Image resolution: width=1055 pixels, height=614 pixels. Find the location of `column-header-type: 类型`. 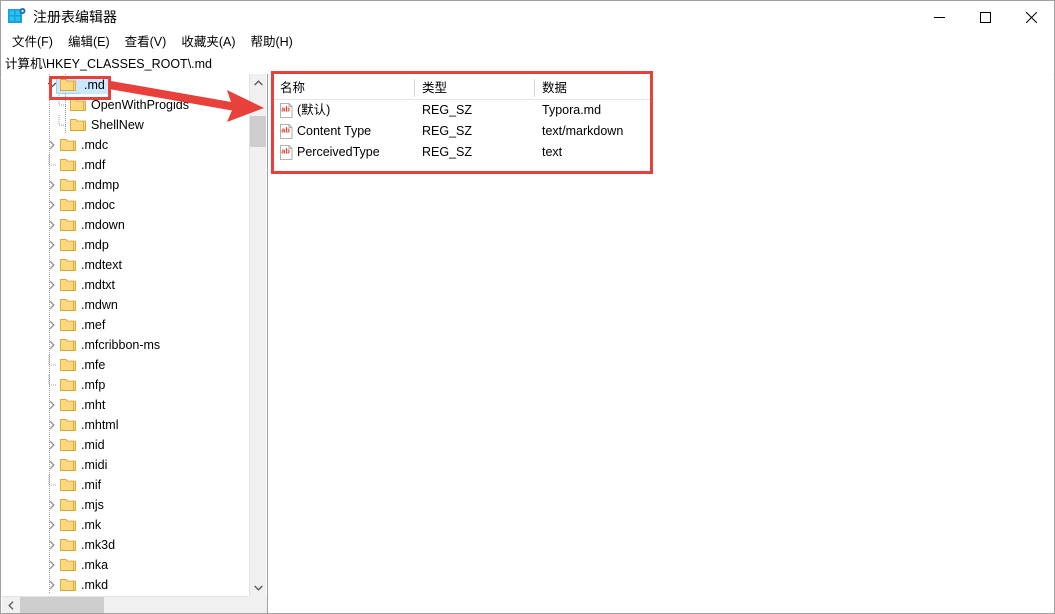

column-header-type: 类型 is located at coordinates (474, 88).